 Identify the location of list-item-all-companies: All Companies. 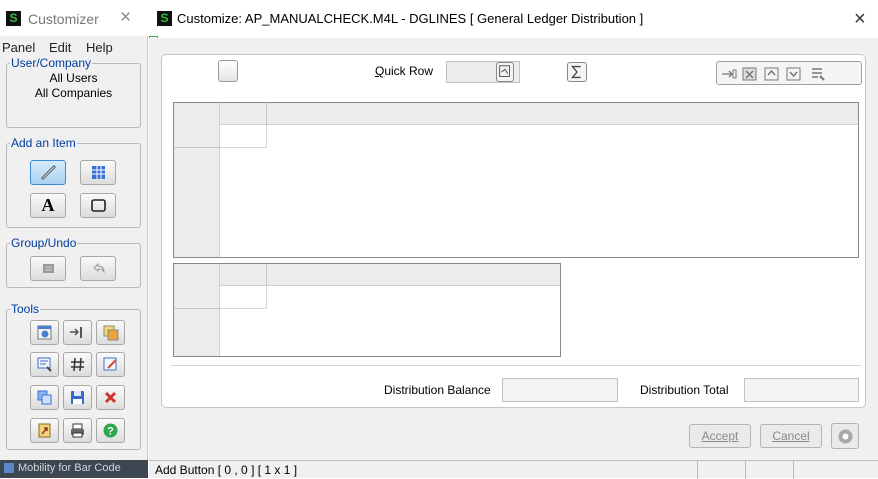
(73, 93).